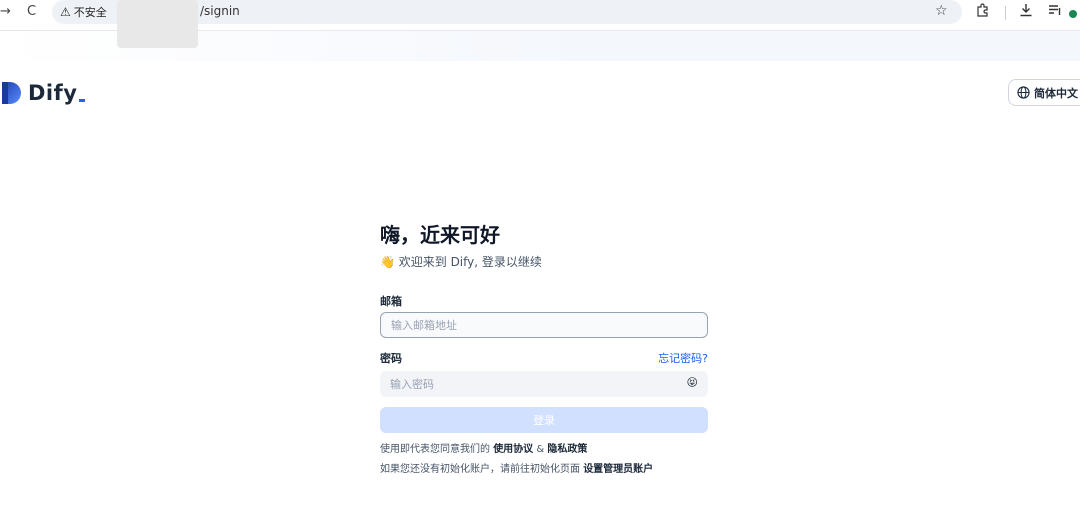 The width and height of the screenshot is (1080, 522). Describe the element at coordinates (513, 449) in the screenshot. I see `terms-of-service-link: 使用协议` at that location.